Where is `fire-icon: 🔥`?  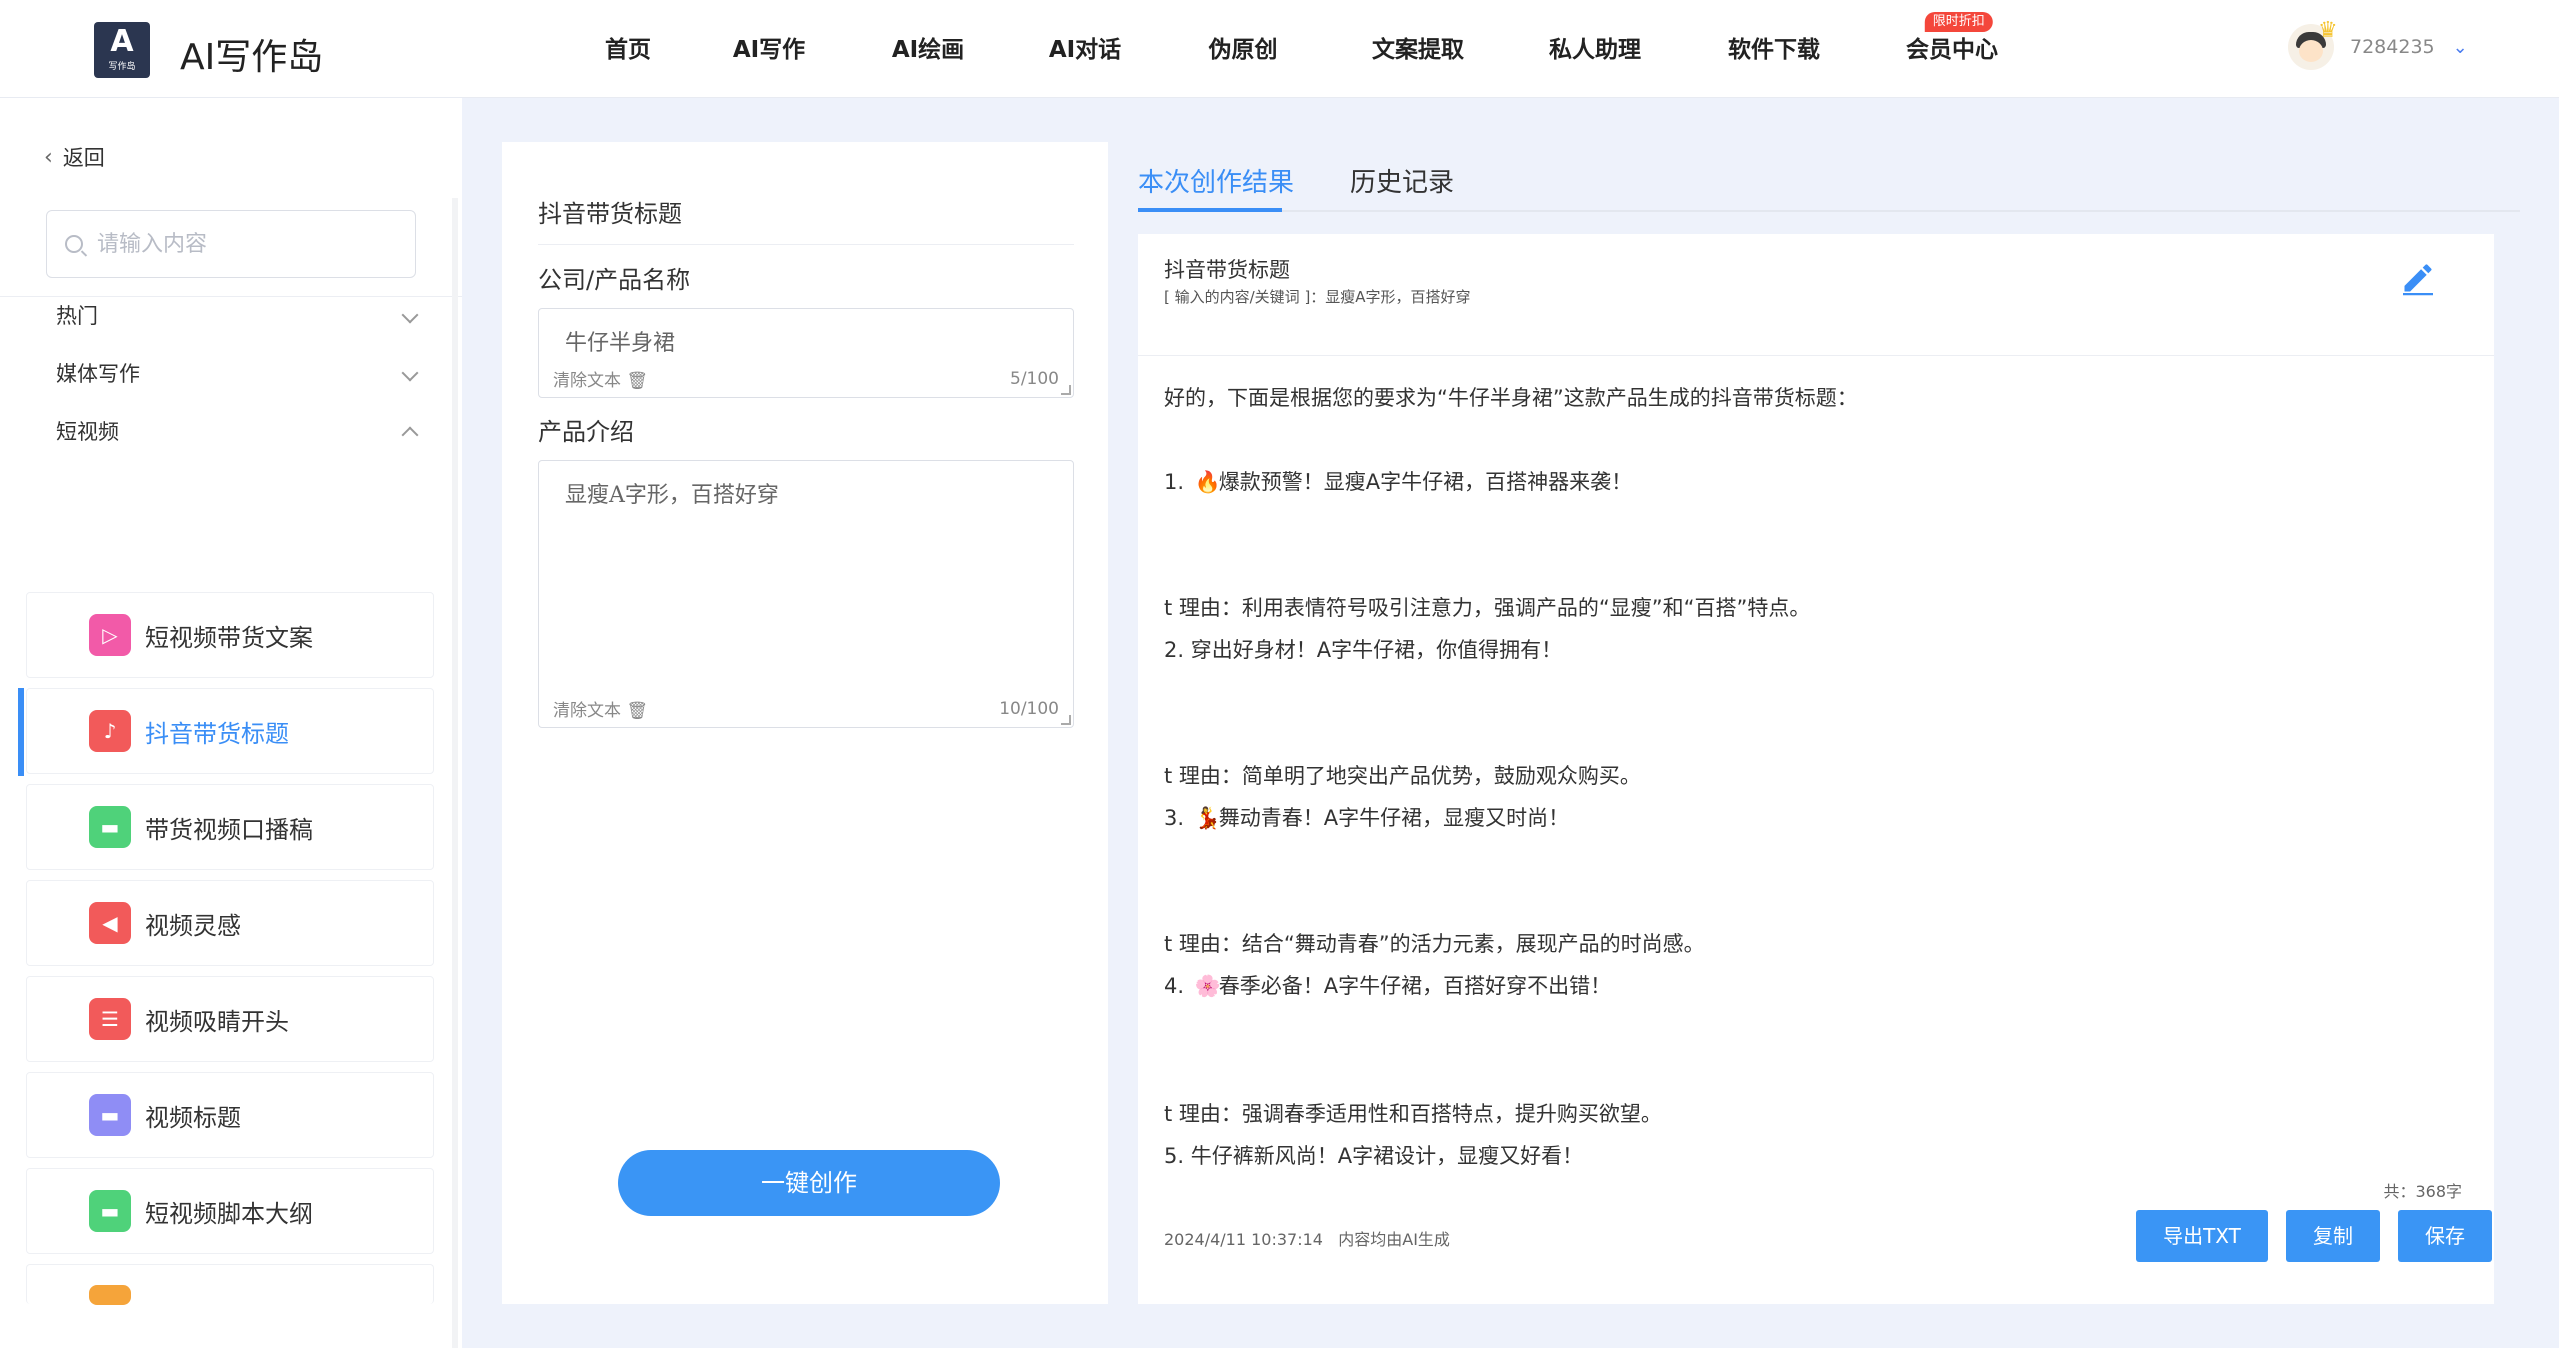
fire-icon: 🔥 is located at coordinates (1207, 482).